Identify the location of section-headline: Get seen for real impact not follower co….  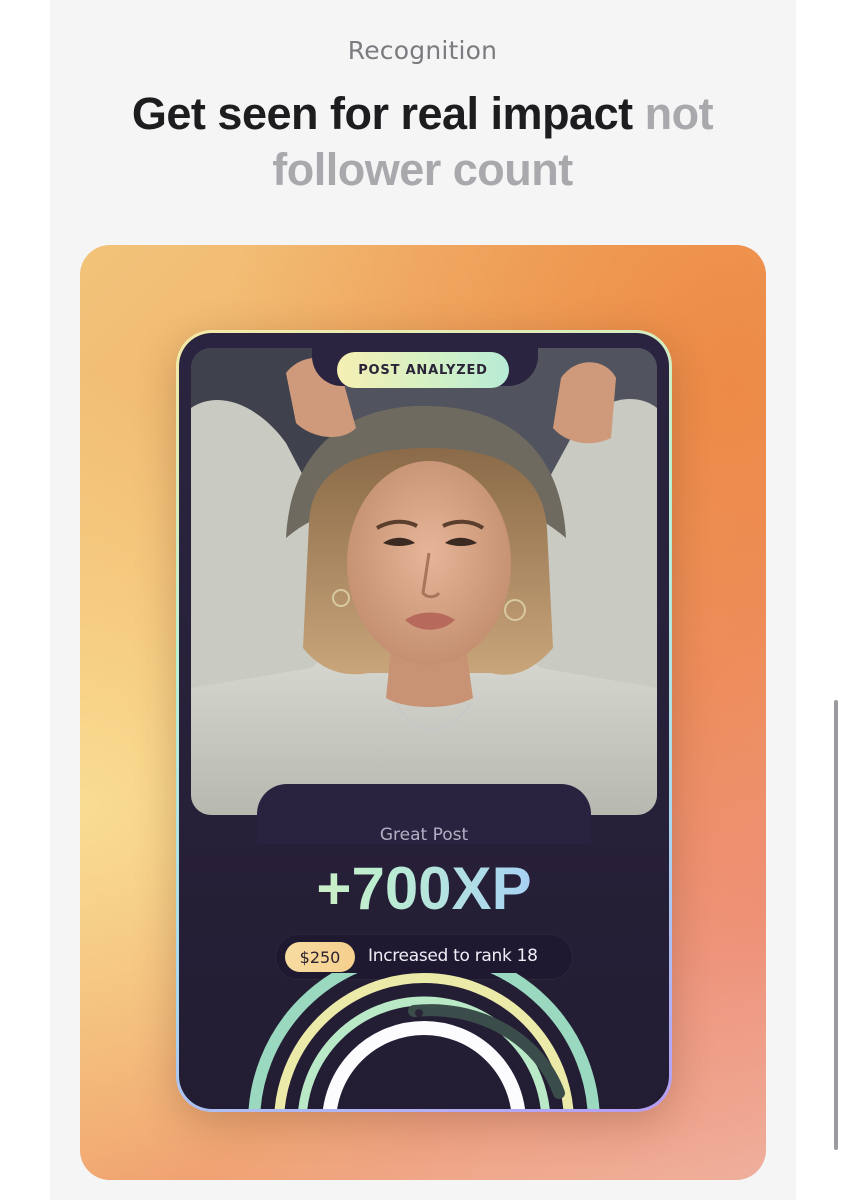
(422, 142).